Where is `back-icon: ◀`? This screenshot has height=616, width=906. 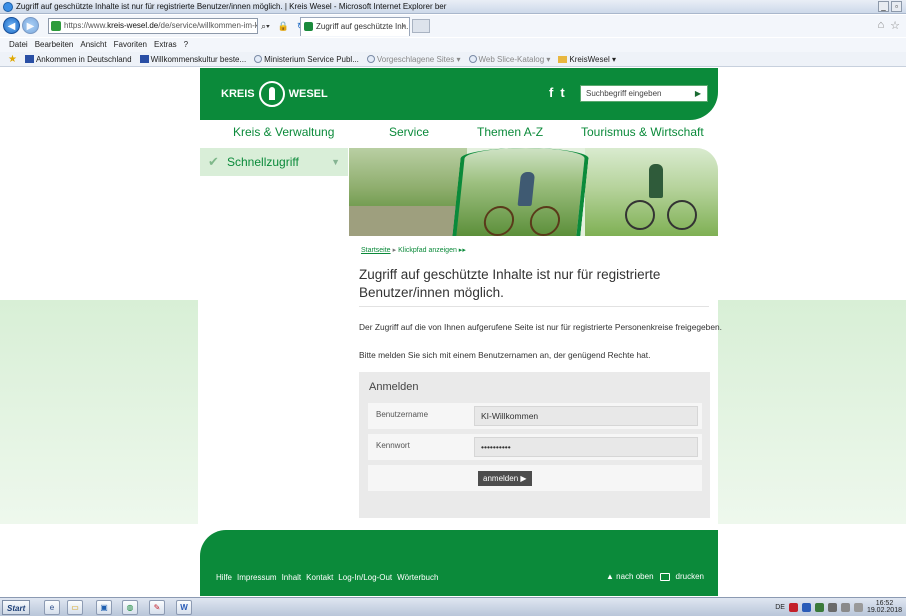 back-icon: ◀ is located at coordinates (11, 25).